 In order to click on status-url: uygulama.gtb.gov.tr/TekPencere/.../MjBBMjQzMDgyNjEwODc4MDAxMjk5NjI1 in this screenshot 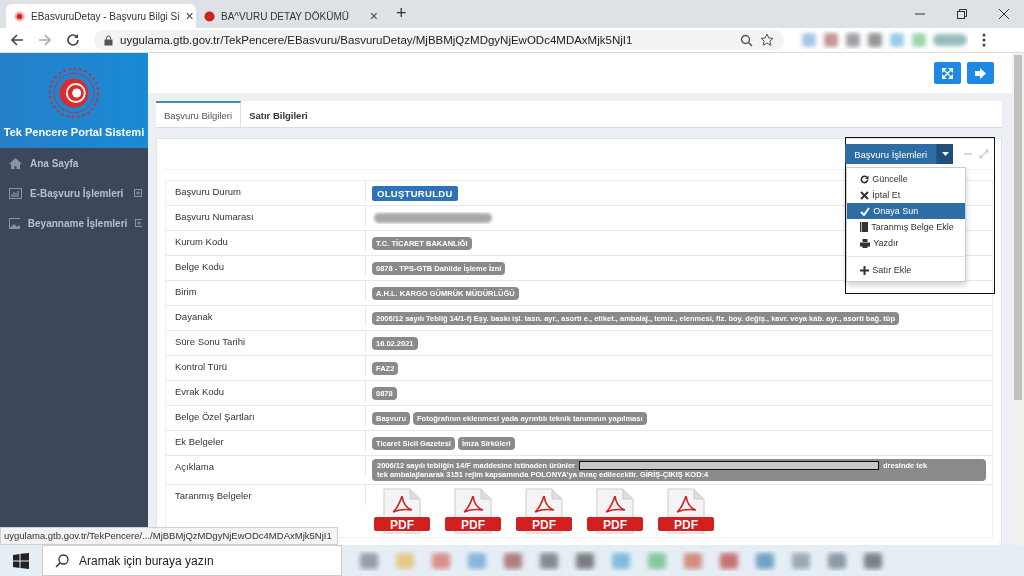, I will do `click(169, 536)`.